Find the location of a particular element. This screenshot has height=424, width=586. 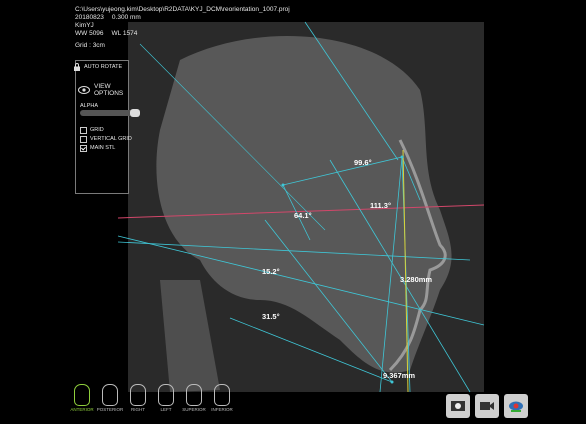

window-width: WW 5096 is located at coordinates (89, 33).